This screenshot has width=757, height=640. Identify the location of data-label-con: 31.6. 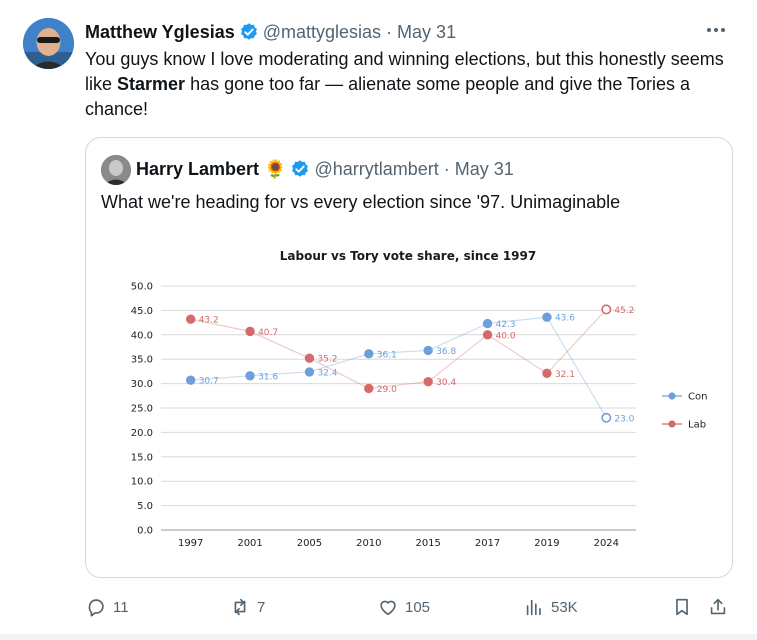
(268, 377).